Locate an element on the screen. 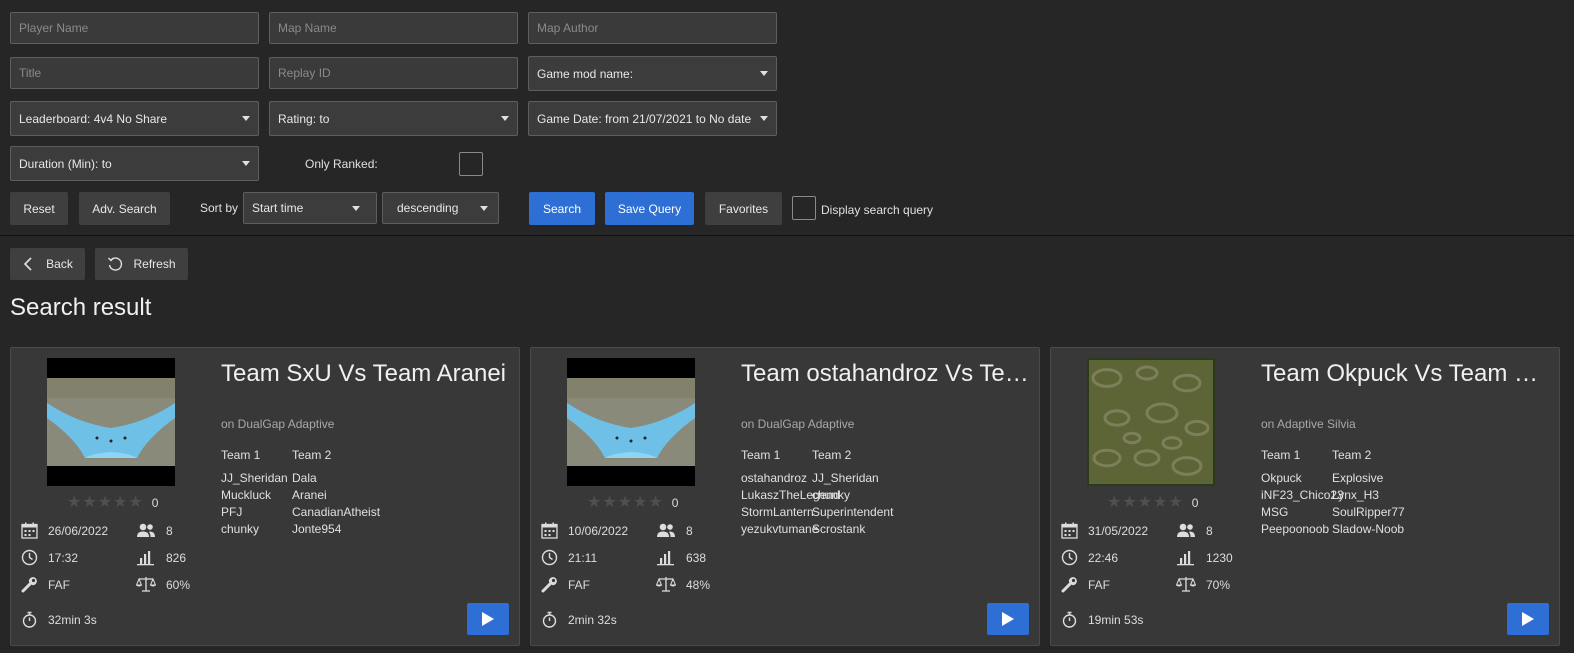 This screenshot has height=653, width=1574. map-name-placeholder: Map Name is located at coordinates (307, 28).